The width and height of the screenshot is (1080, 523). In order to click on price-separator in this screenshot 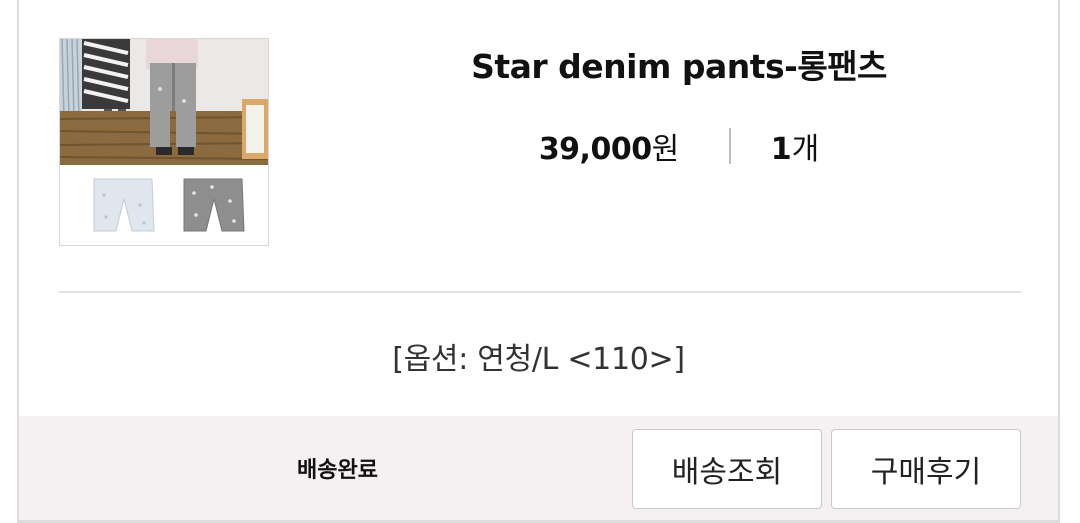, I will do `click(729, 146)`.